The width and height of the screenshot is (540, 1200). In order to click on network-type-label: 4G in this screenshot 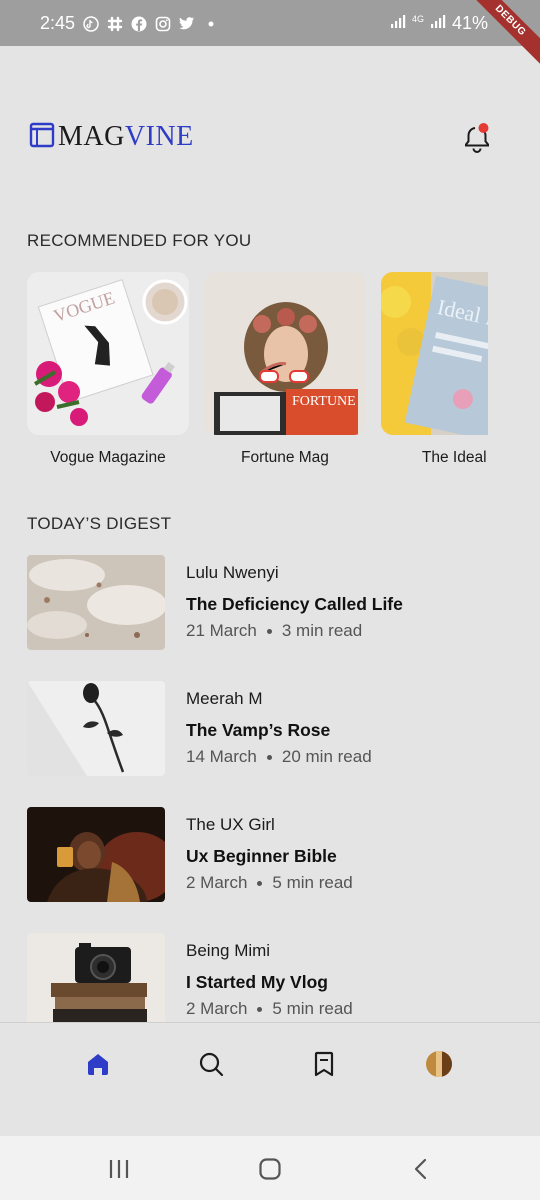, I will do `click(417, 19)`.